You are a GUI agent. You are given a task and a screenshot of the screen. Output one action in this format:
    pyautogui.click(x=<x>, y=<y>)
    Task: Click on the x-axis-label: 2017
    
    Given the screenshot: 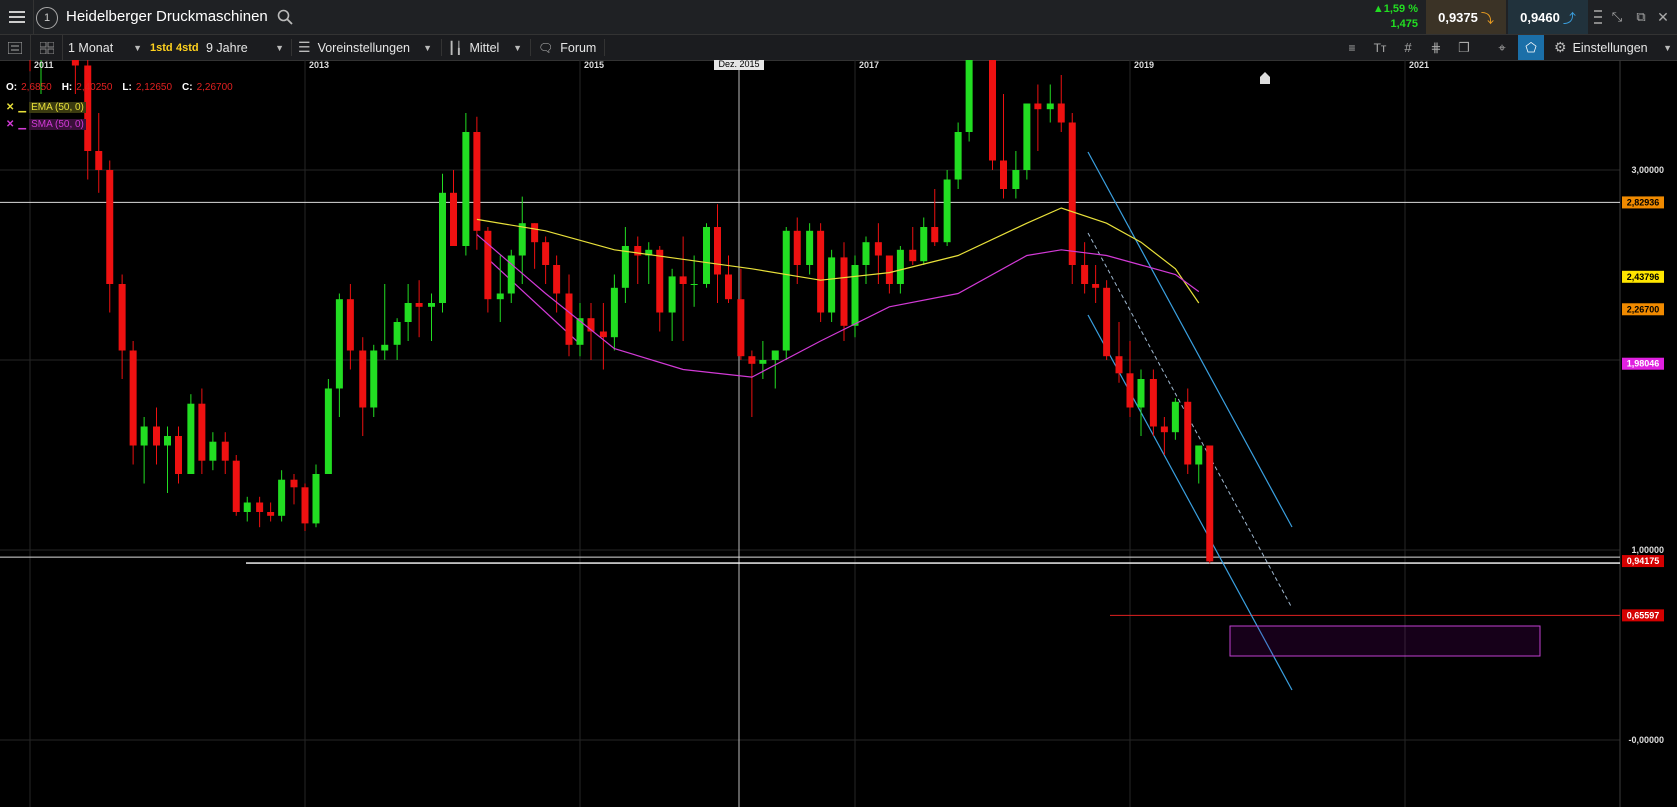 What is the action you would take?
    pyautogui.click(x=869, y=65)
    